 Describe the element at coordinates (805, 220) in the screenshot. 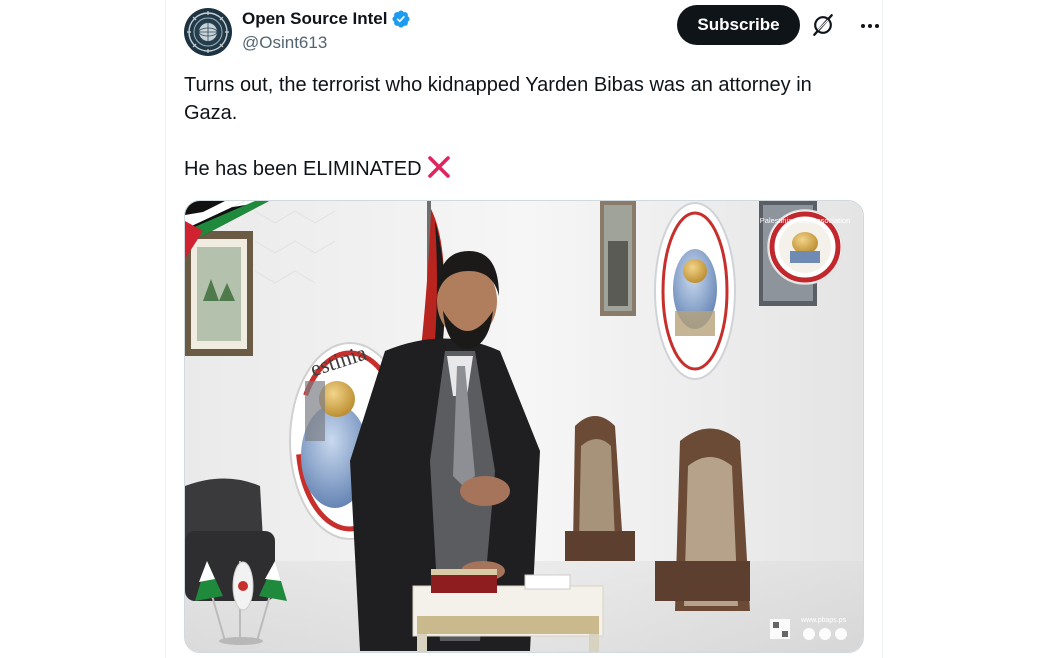

I see `bar-association-logo-text: Palestinian Bar Association` at that location.